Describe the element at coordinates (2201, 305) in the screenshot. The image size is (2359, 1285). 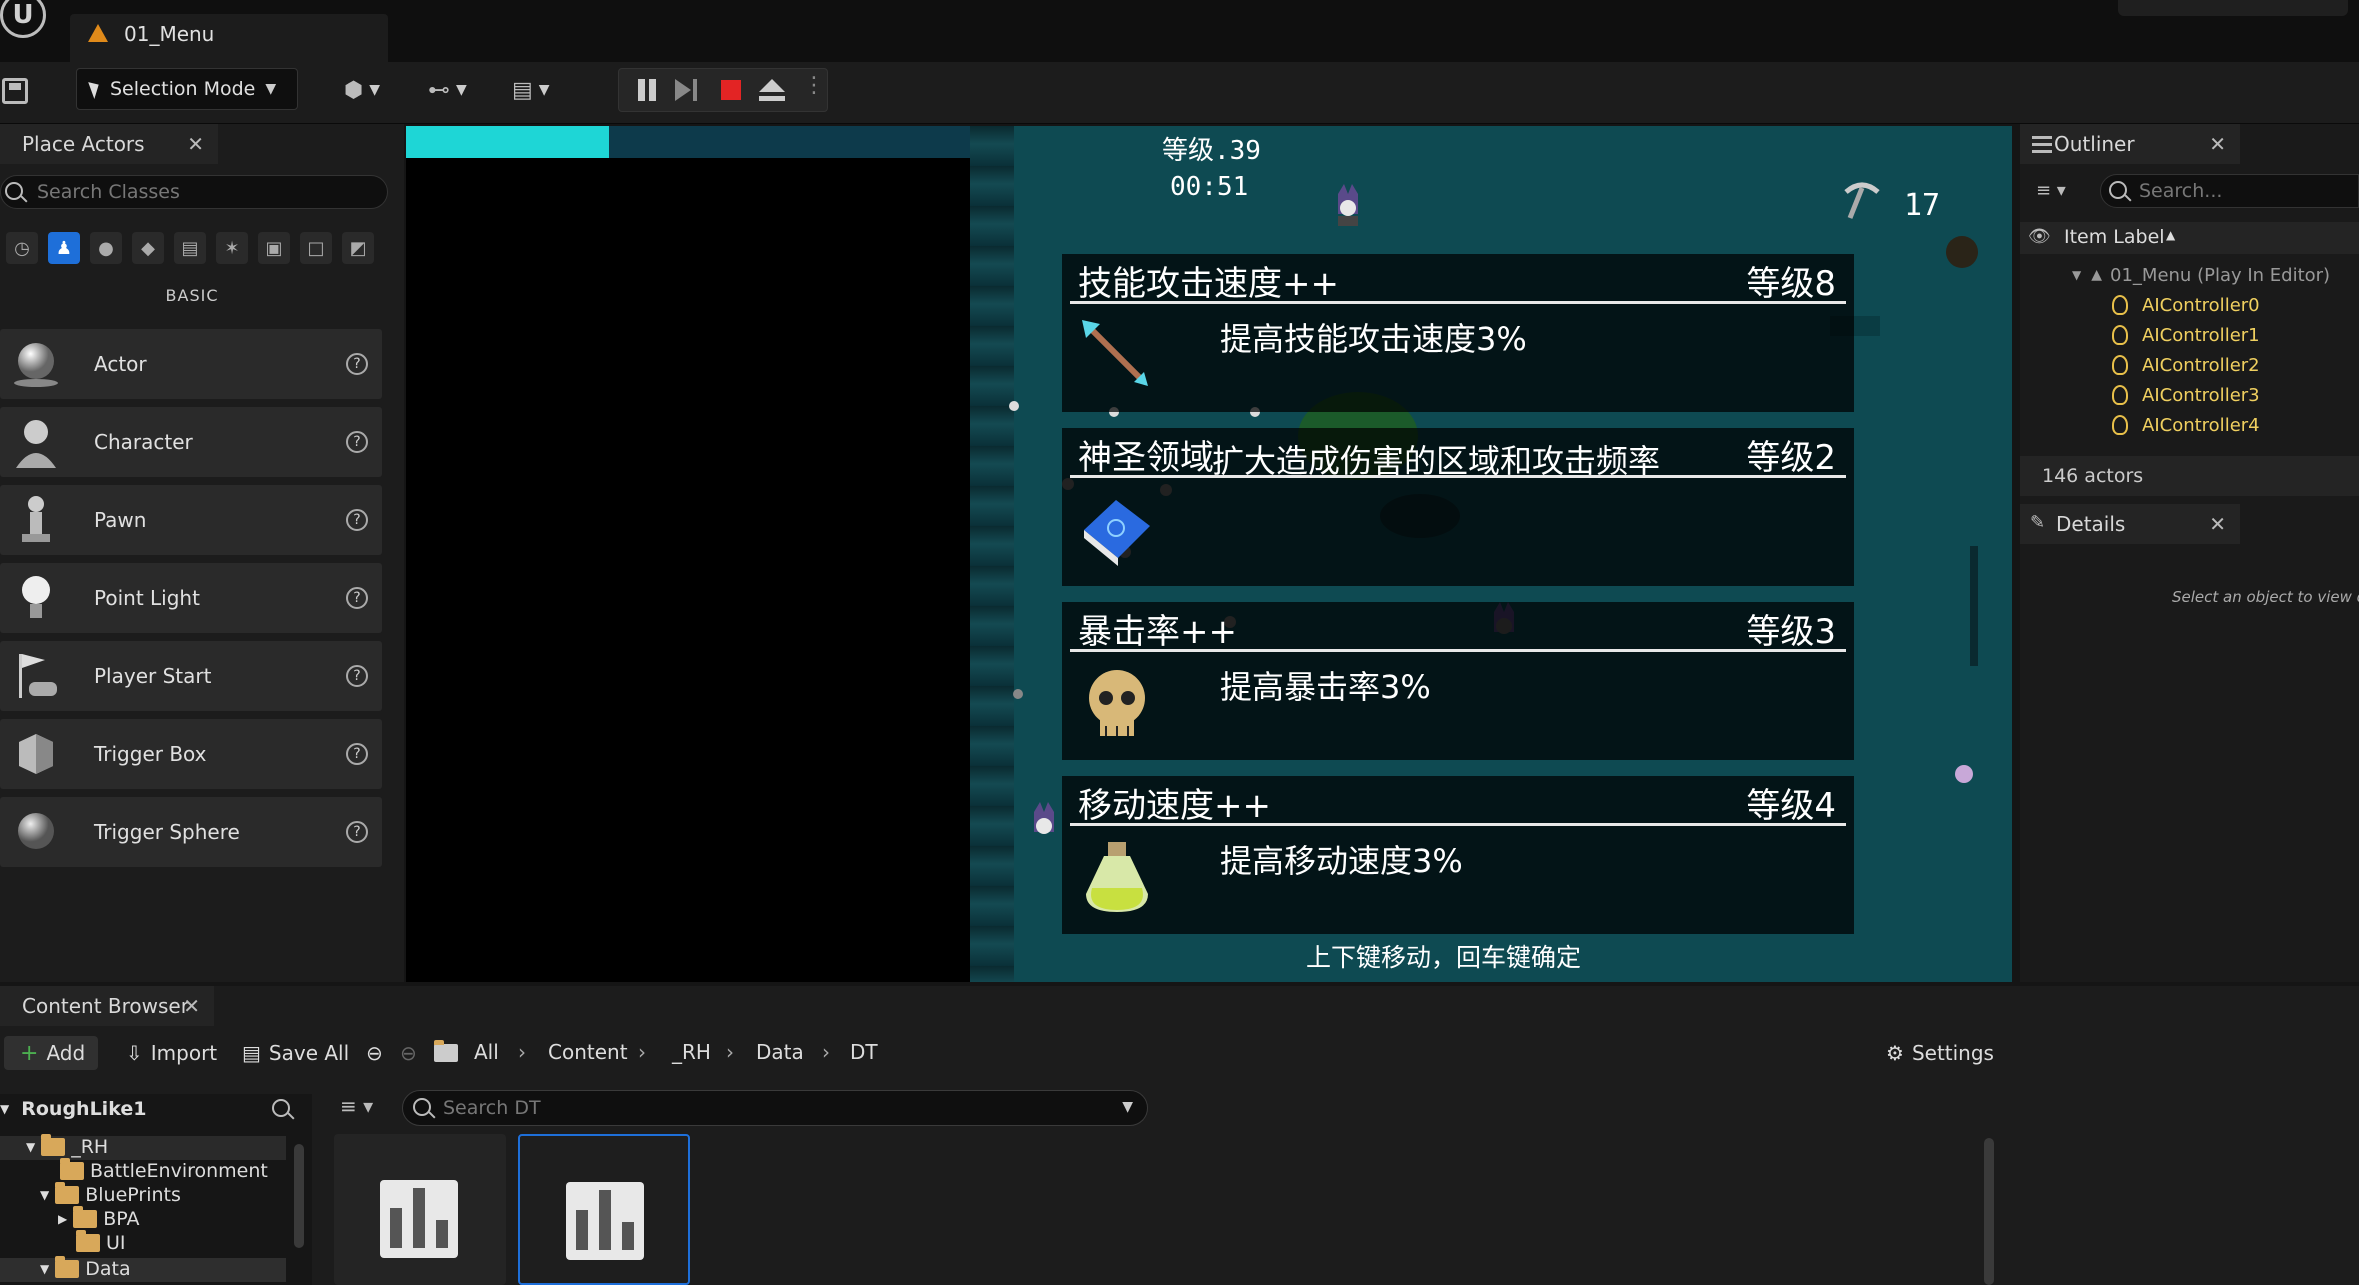
I see `outliner-item-label: AIController0` at that location.